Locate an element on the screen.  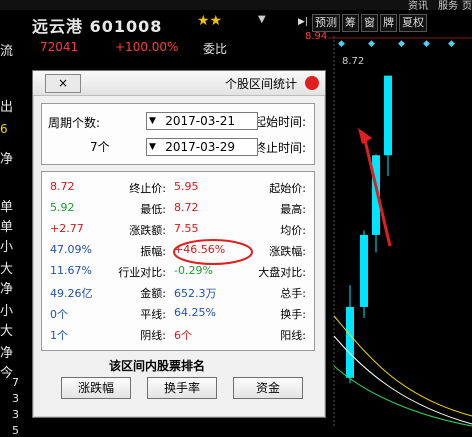
chart-high-label: 8.72 is located at coordinates (353, 61).